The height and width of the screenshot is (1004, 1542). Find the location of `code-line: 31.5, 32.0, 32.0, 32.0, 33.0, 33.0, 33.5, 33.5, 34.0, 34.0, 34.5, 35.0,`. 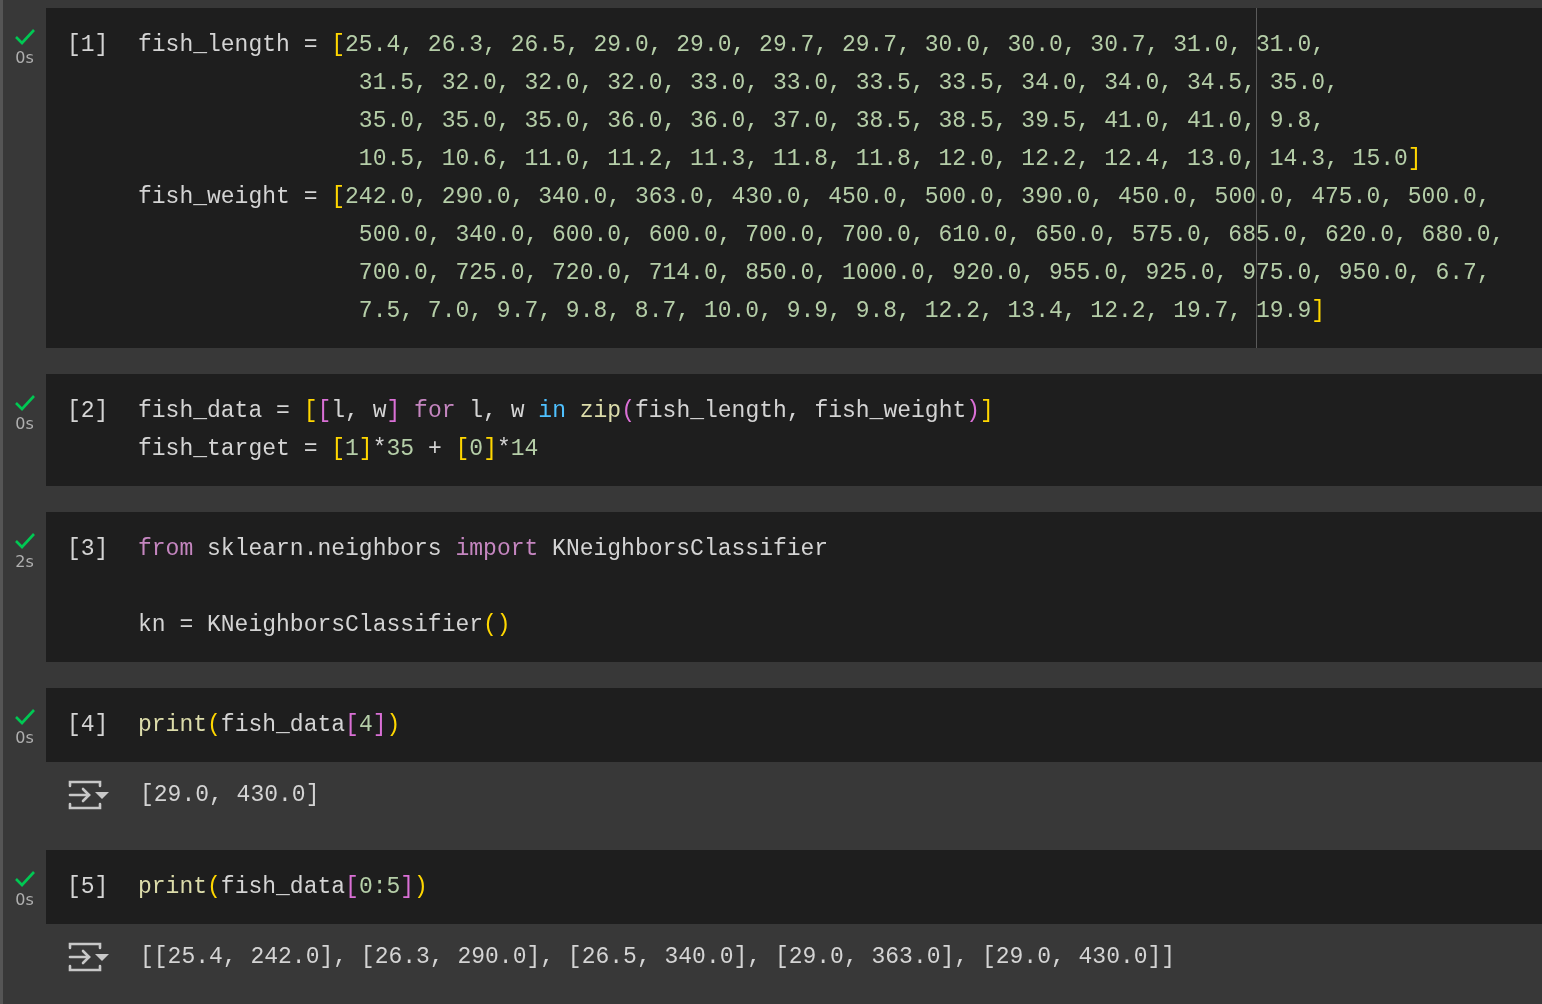

code-line: 31.5, 32.0, 32.0, 32.0, 33.0, 33.0, 33.5, 33.5, 34.0, 34.0, 34.5, 35.0, is located at coordinates (848, 83).